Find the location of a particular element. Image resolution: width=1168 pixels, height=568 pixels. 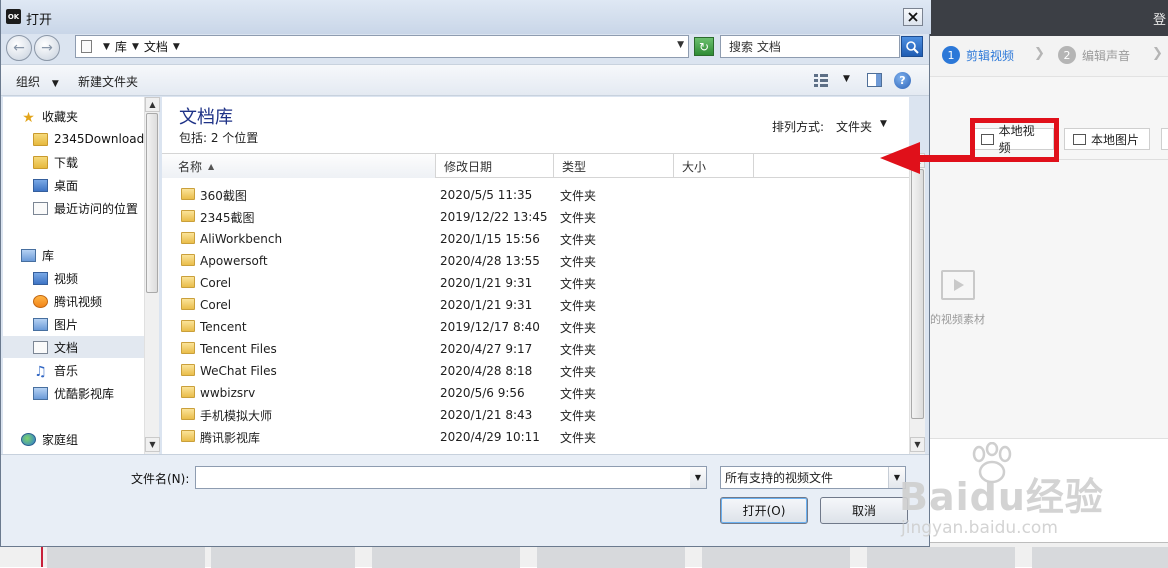

file-date: 2020/1/21 8:43 is located at coordinates (486, 415).